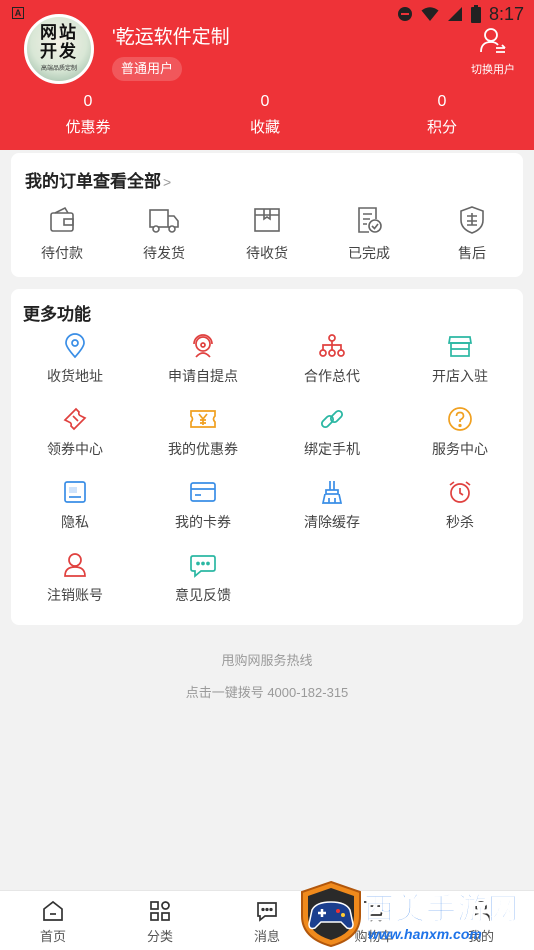 The height and width of the screenshot is (950, 534). What do you see at coordinates (332, 359) in the screenshot?
I see `func-partner-agent: 合作总代` at bounding box center [332, 359].